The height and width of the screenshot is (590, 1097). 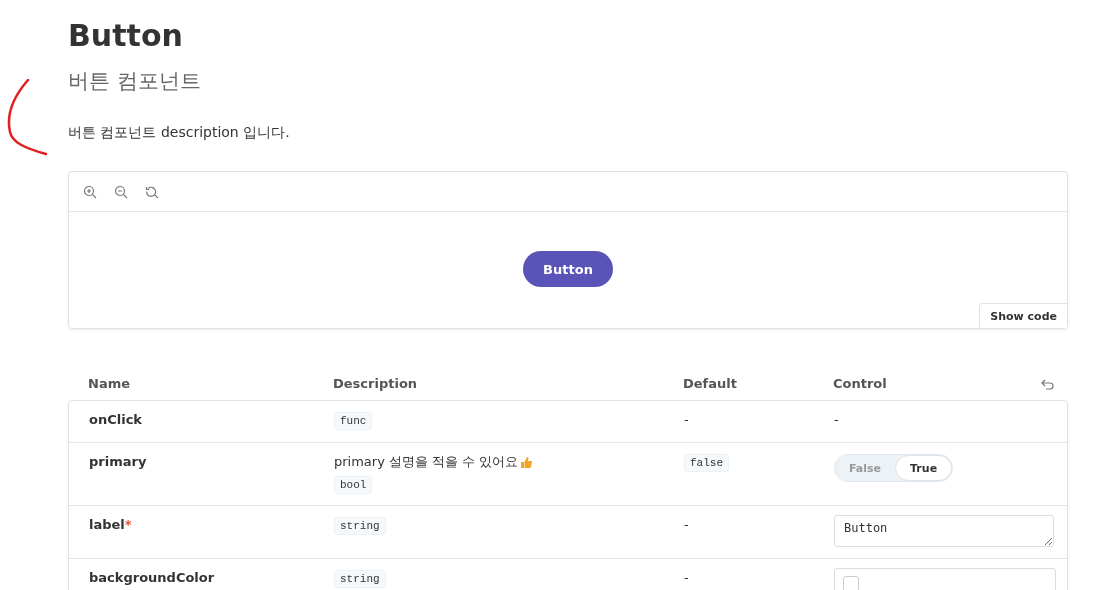 What do you see at coordinates (568, 269) in the screenshot?
I see `preview-button: Button` at bounding box center [568, 269].